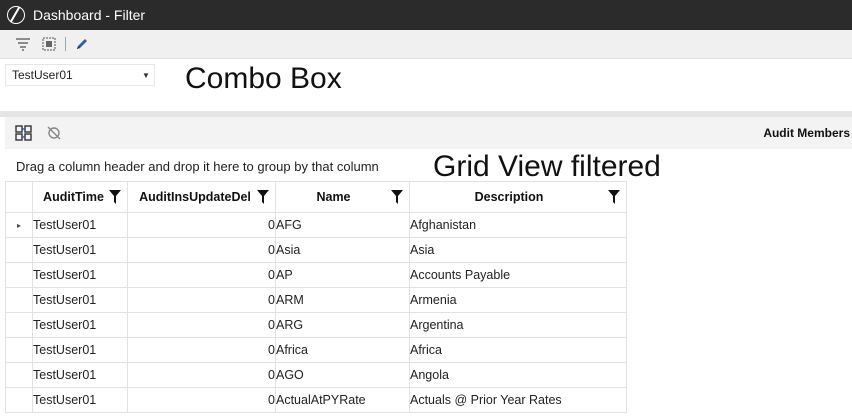 The height and width of the screenshot is (417, 852). I want to click on cell-description: Armenia, so click(518, 300).